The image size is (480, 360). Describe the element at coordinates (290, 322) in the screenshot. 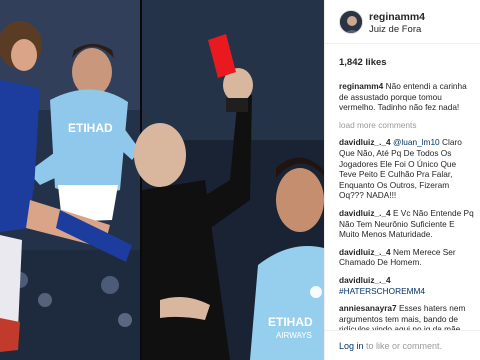

I see `shirt-sponsor-right: ETIHAD` at that location.